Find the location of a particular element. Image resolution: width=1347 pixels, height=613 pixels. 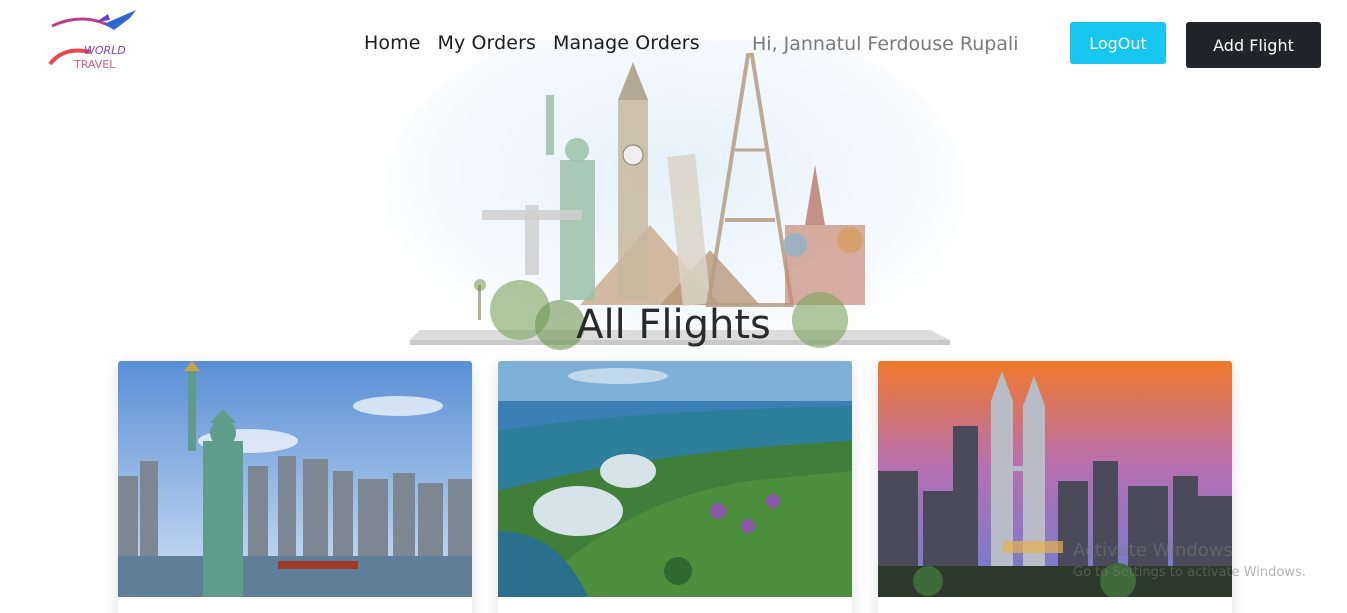

svg-text: TRAVEL is located at coordinates (94, 64).